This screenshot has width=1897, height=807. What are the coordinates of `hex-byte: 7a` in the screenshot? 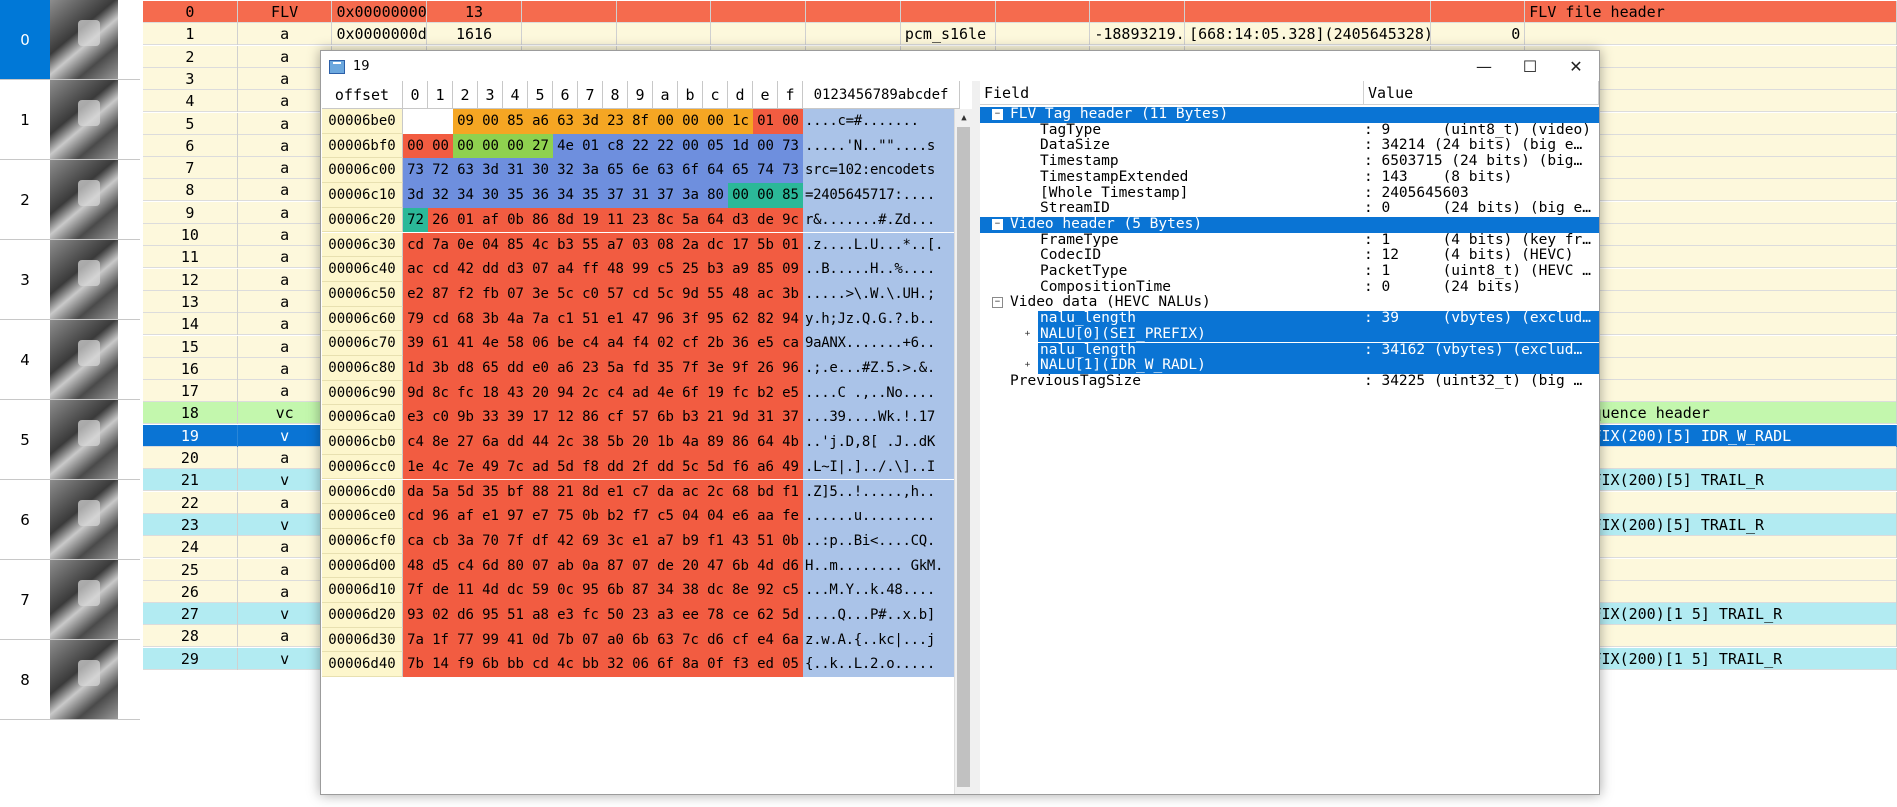 It's located at (415, 640).